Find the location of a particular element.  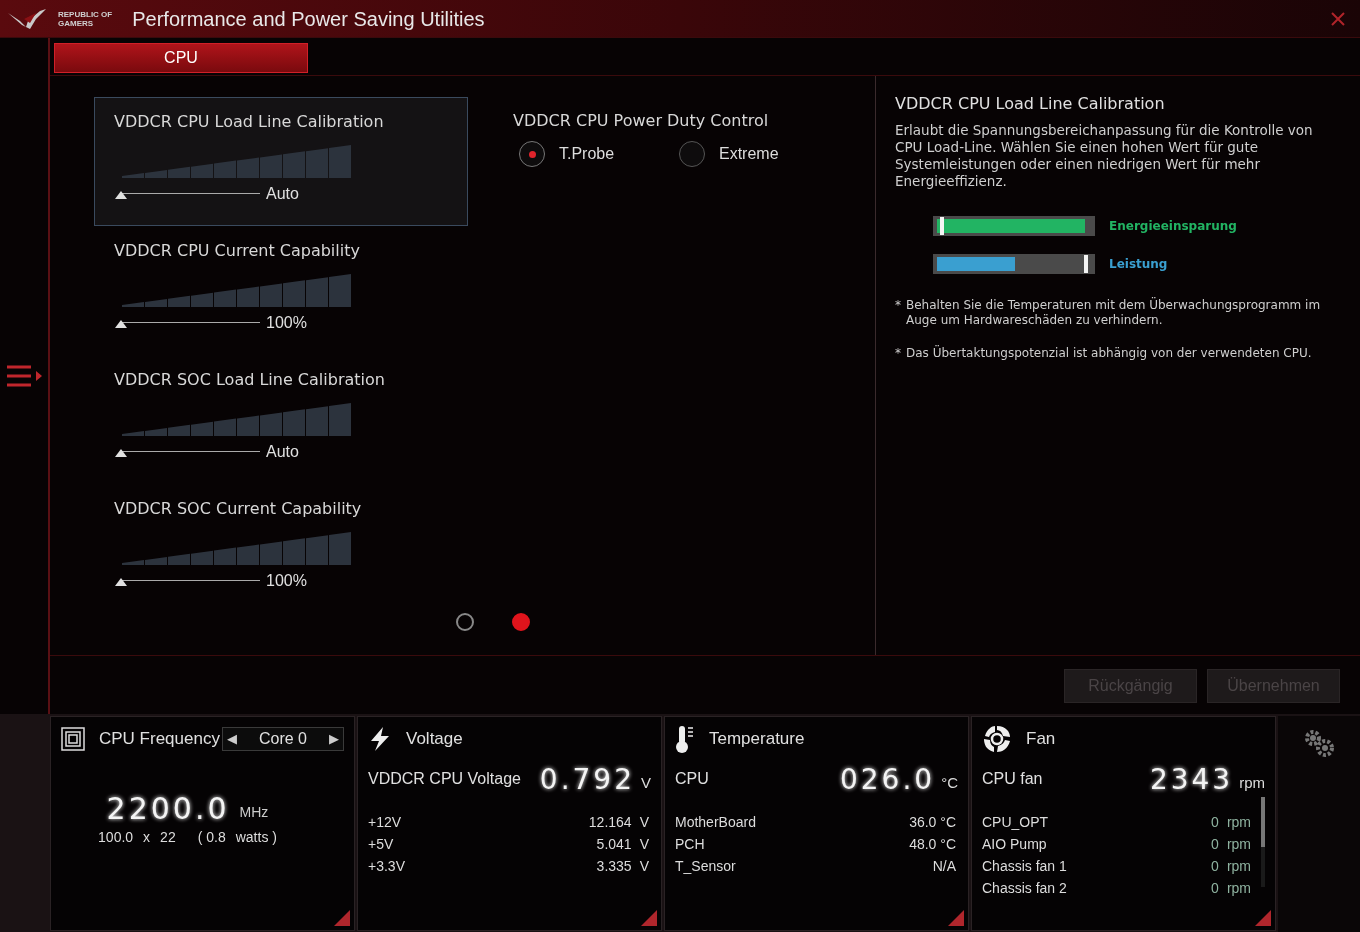

detail-text: 100.0 is located at coordinates (116, 837).